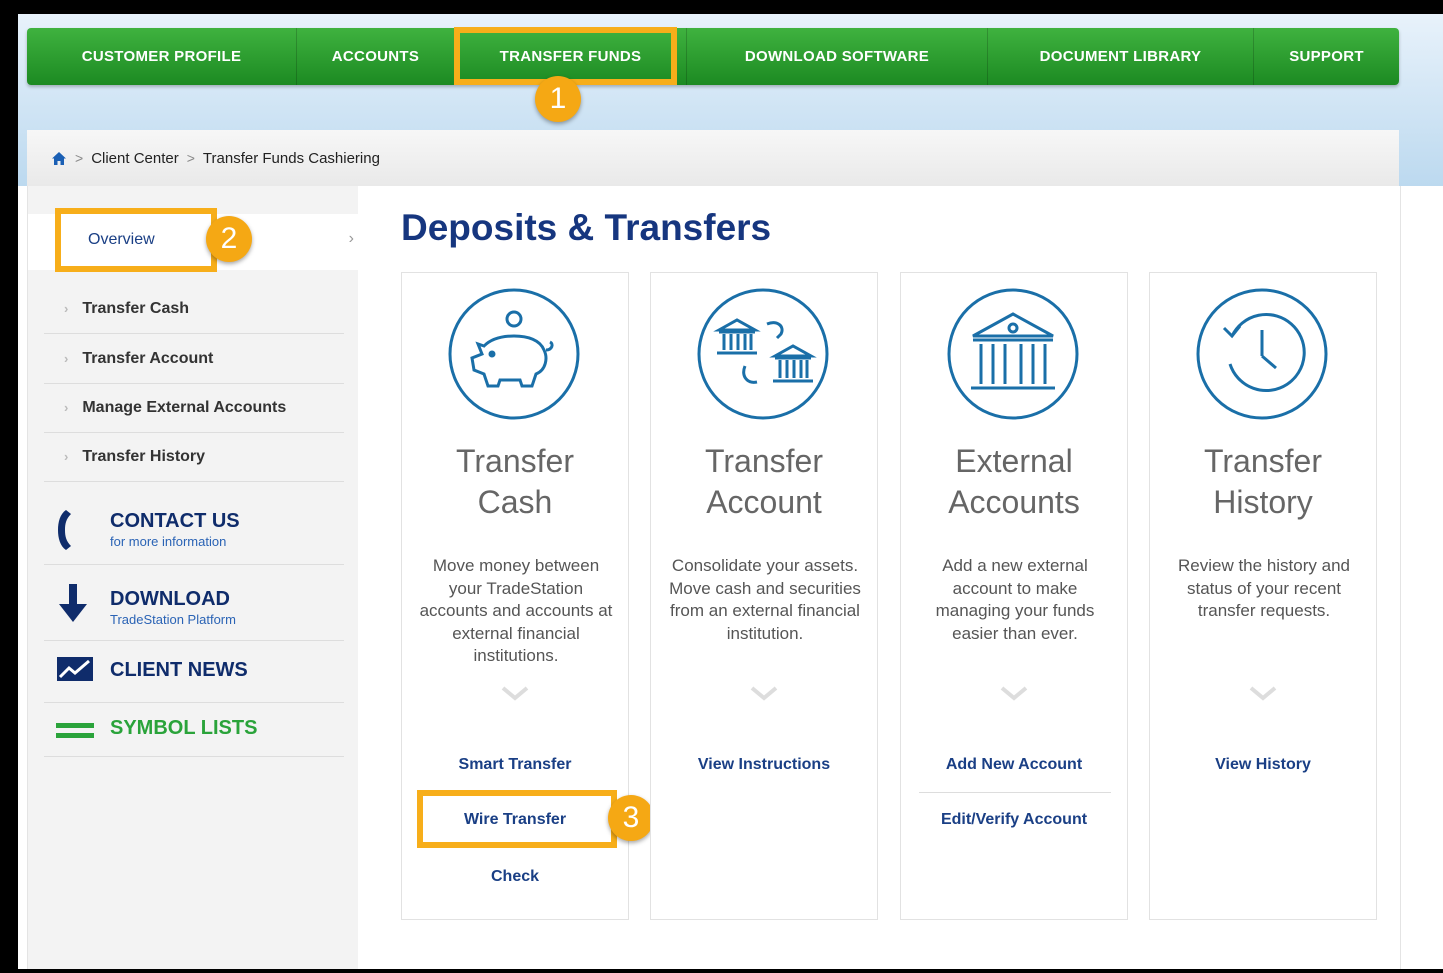  Describe the element at coordinates (1014, 765) in the screenshot. I see `add-new-account-link: Add New Account` at that location.